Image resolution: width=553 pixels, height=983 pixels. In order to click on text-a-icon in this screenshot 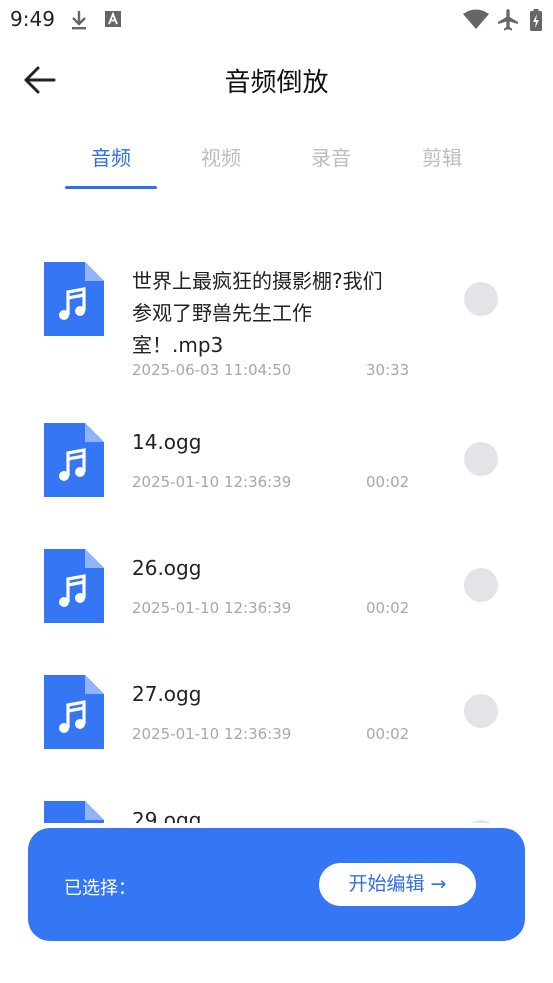, I will do `click(113, 19)`.